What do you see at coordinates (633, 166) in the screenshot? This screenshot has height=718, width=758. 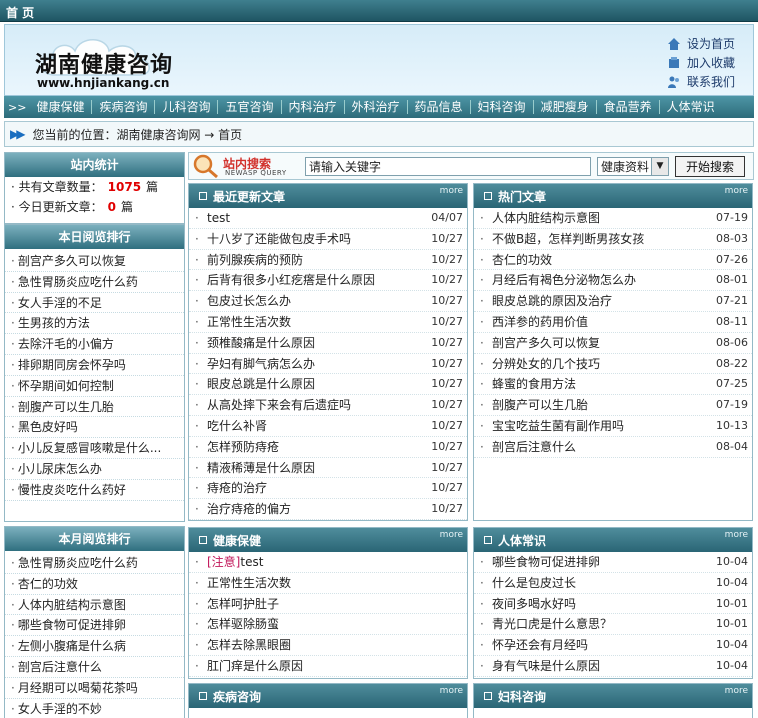 I see `search-category-select: 健康资料 ▼` at bounding box center [633, 166].